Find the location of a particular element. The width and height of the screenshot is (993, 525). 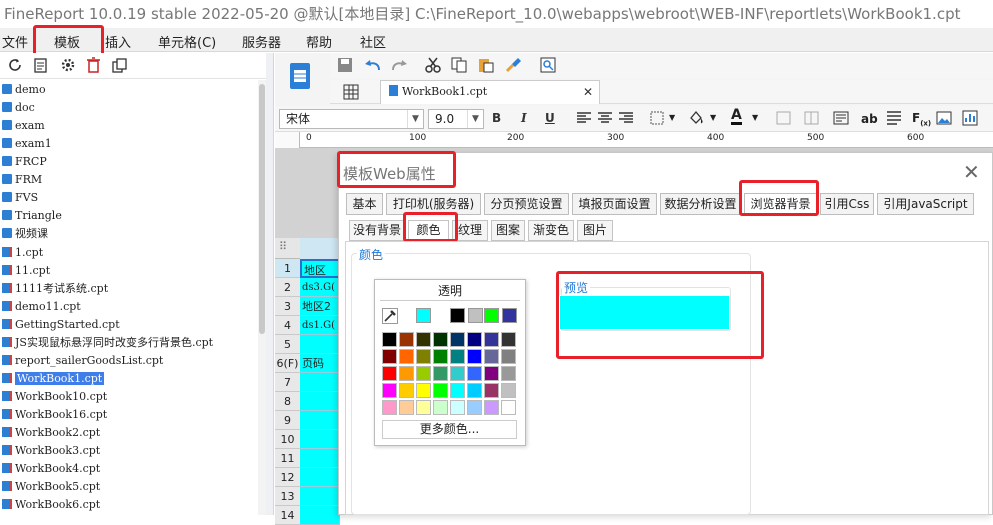

italic-button: I is located at coordinates (524, 118).